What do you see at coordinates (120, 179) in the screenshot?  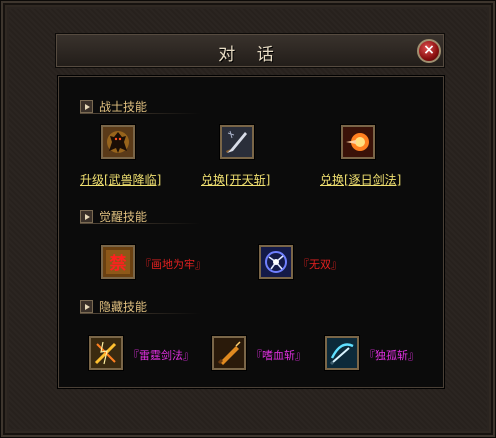 I see `skill-link-beast-descend: 升级[武兽降临]` at bounding box center [120, 179].